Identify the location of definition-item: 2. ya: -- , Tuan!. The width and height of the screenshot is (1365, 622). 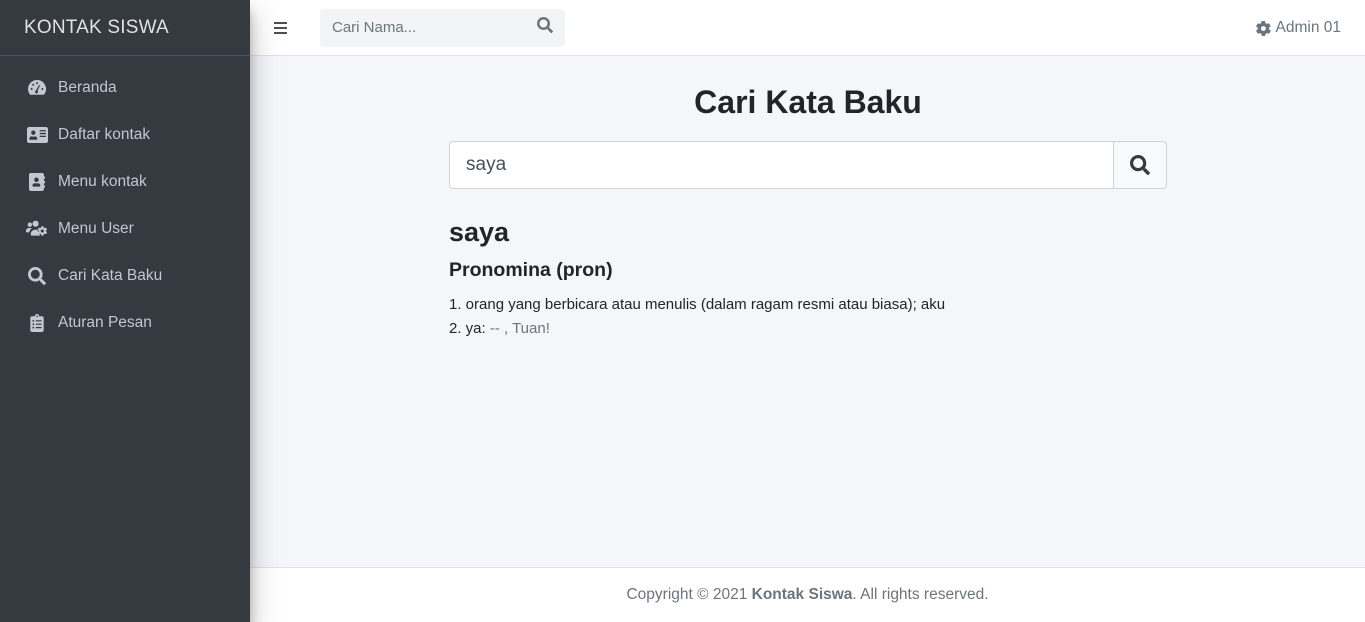
(808, 329).